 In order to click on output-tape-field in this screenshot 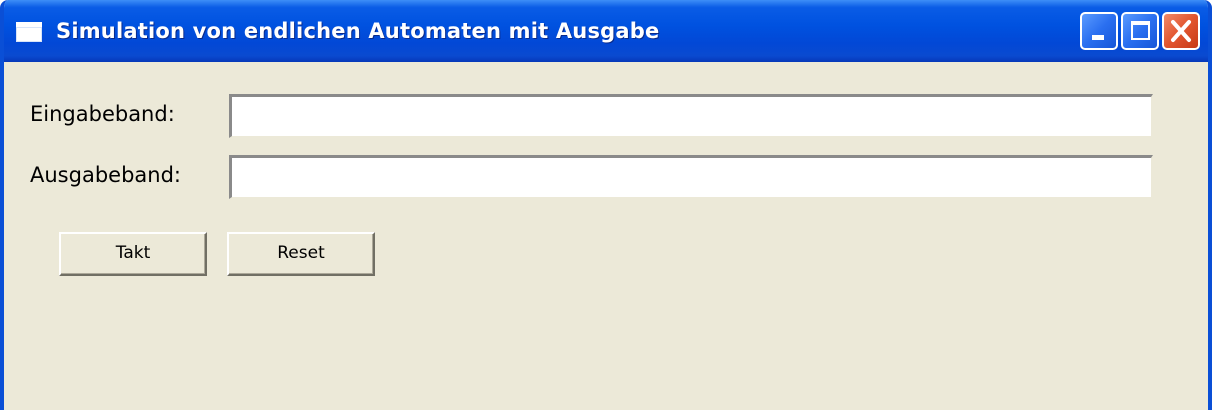, I will do `click(691, 177)`.